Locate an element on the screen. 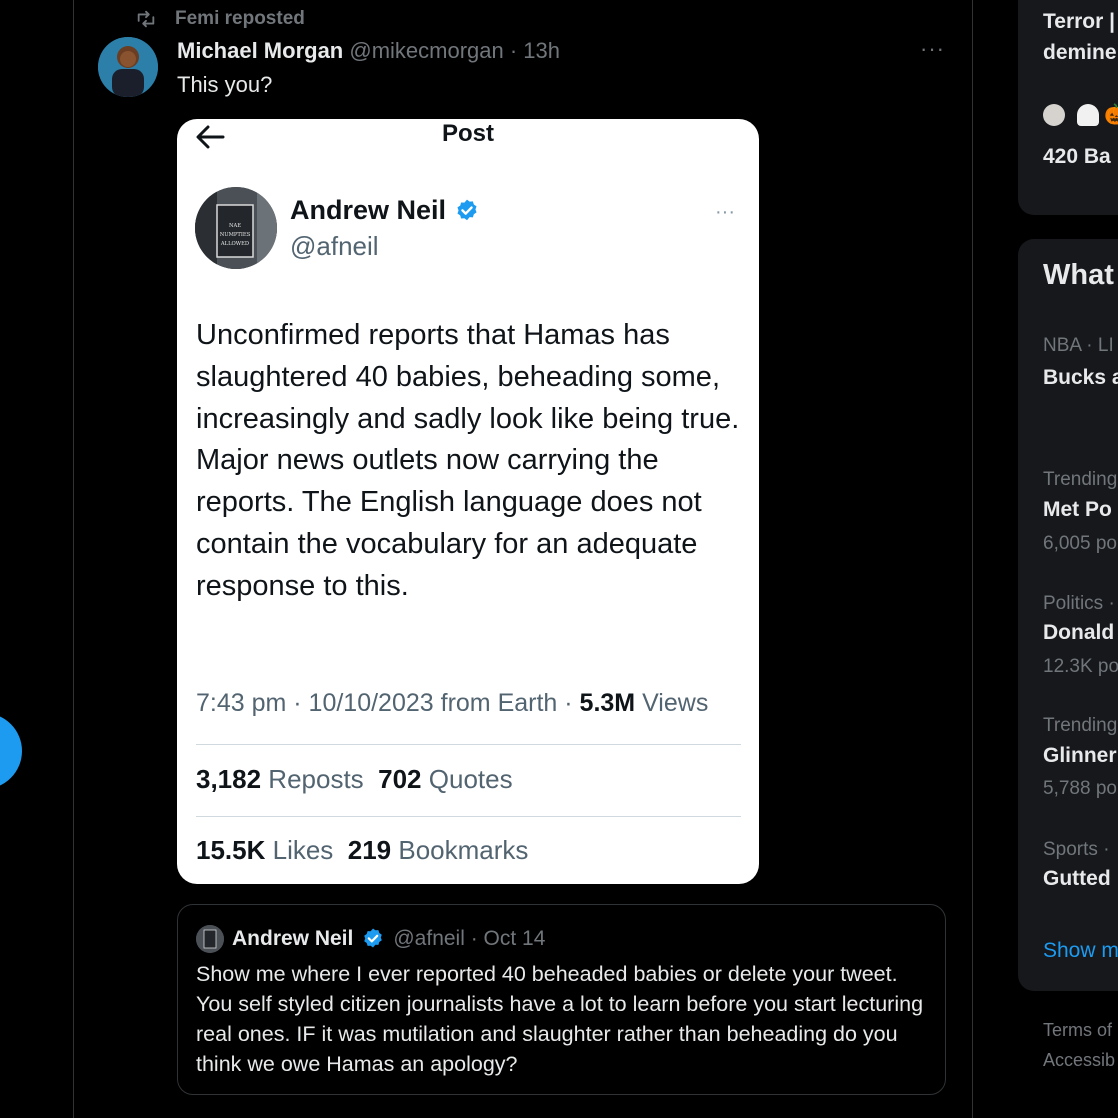 Image resolution: width=1118 pixels, height=1118 pixels. embedded-author-handle: @afneil is located at coordinates (334, 246).